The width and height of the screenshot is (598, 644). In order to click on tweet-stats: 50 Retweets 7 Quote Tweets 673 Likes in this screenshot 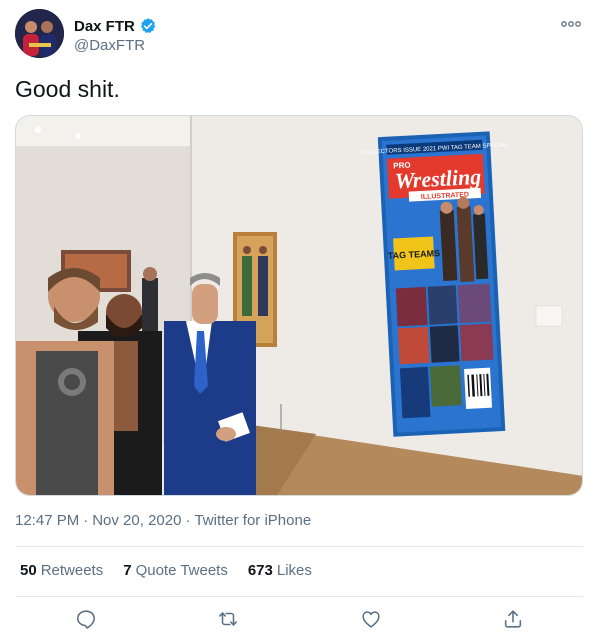, I will do `click(176, 570)`.